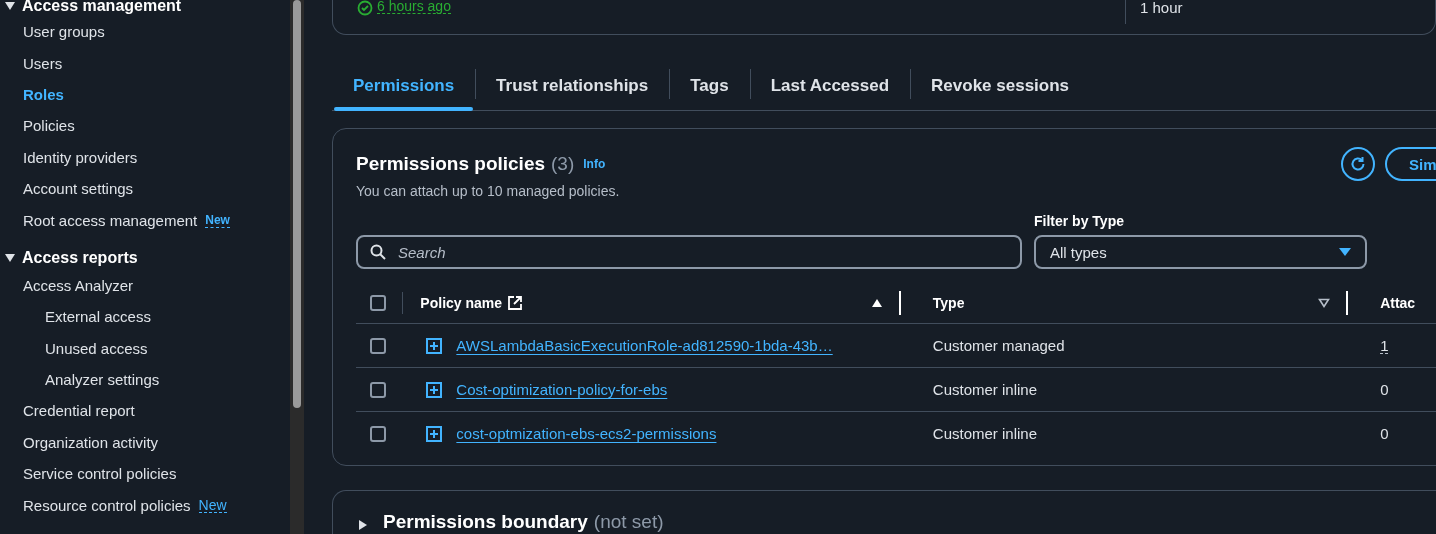  I want to click on max-session-text: 1 hour, so click(1161, 8).